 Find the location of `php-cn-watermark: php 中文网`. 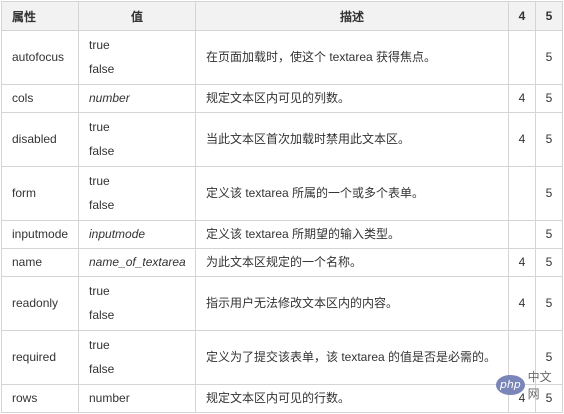

php-cn-watermark: php 中文网 is located at coordinates (529, 385).